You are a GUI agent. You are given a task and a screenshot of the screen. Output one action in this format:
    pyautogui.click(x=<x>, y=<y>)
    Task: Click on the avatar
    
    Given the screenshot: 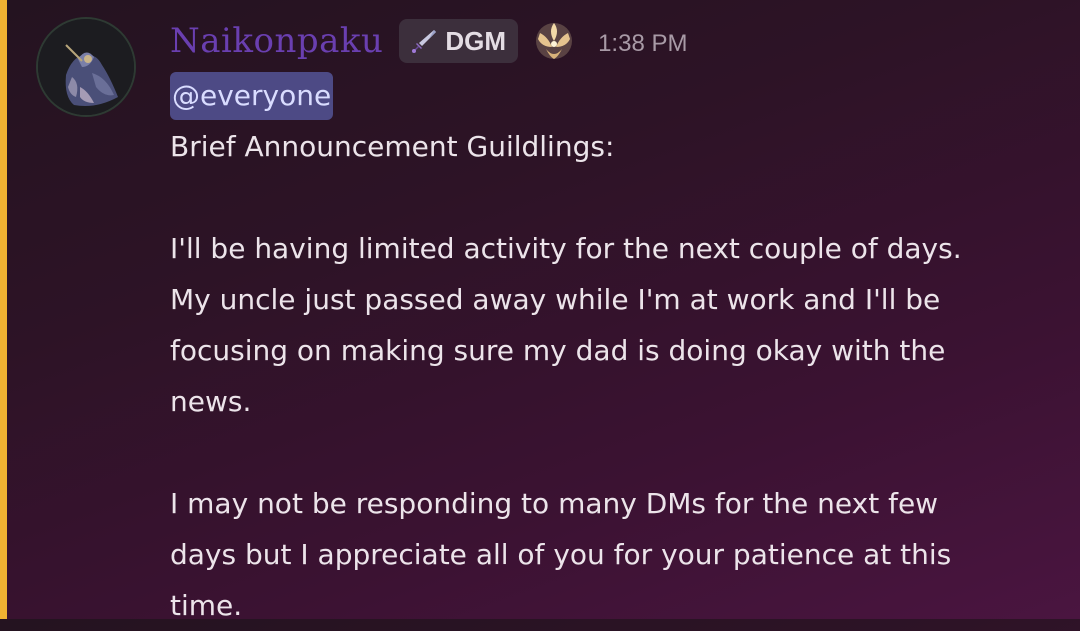 What is the action you would take?
    pyautogui.click(x=86, y=67)
    